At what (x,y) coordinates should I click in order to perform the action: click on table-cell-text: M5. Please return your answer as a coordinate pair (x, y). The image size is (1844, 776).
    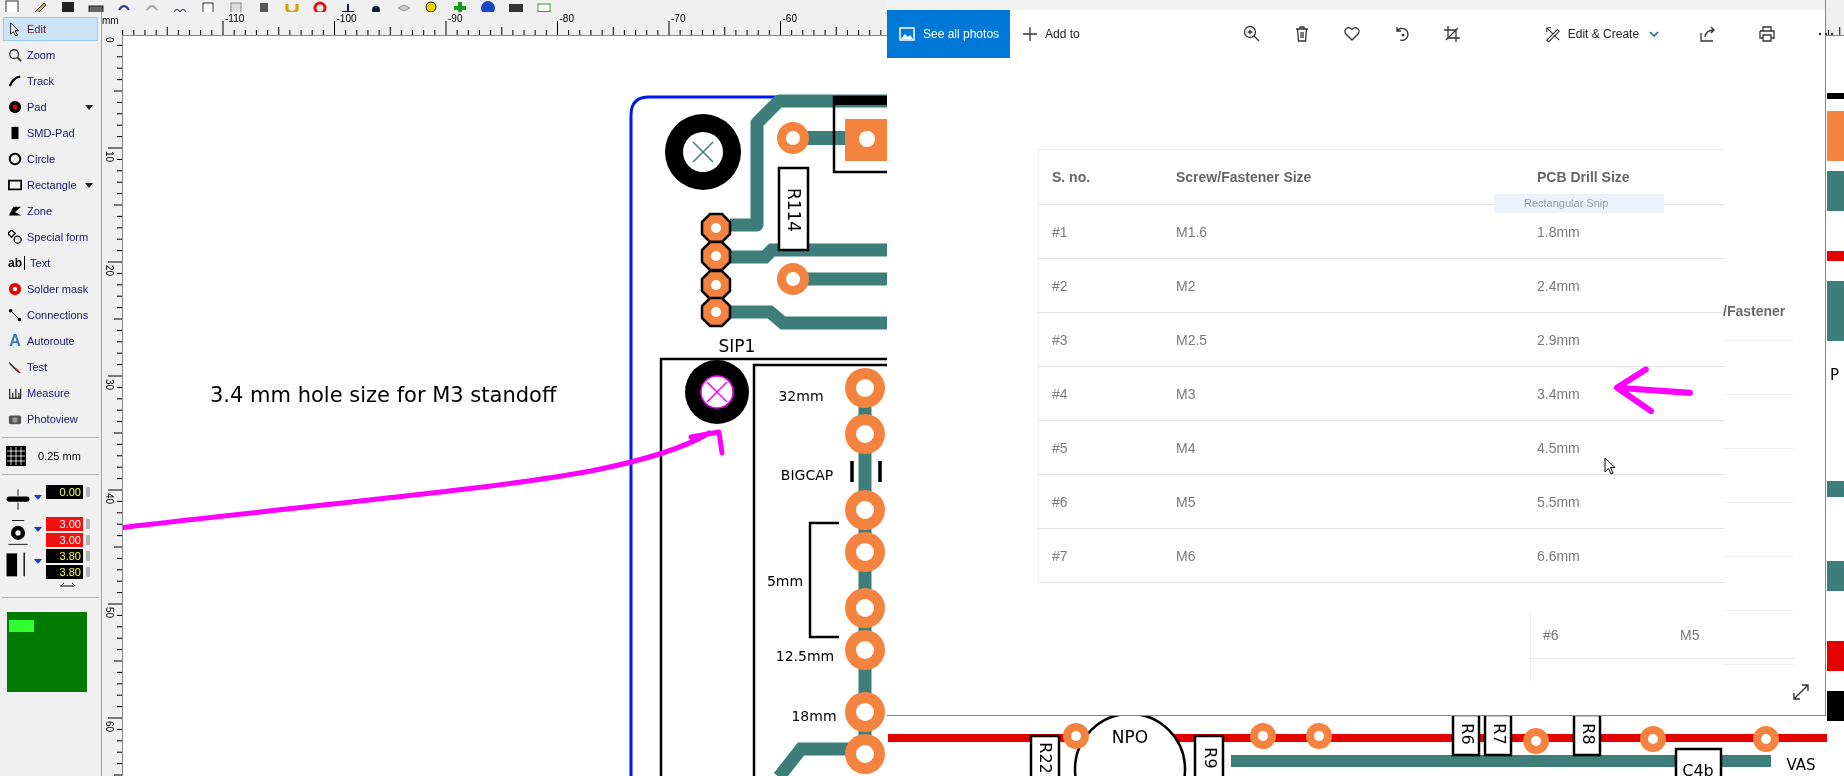
    Looking at the image, I should click on (1186, 501).